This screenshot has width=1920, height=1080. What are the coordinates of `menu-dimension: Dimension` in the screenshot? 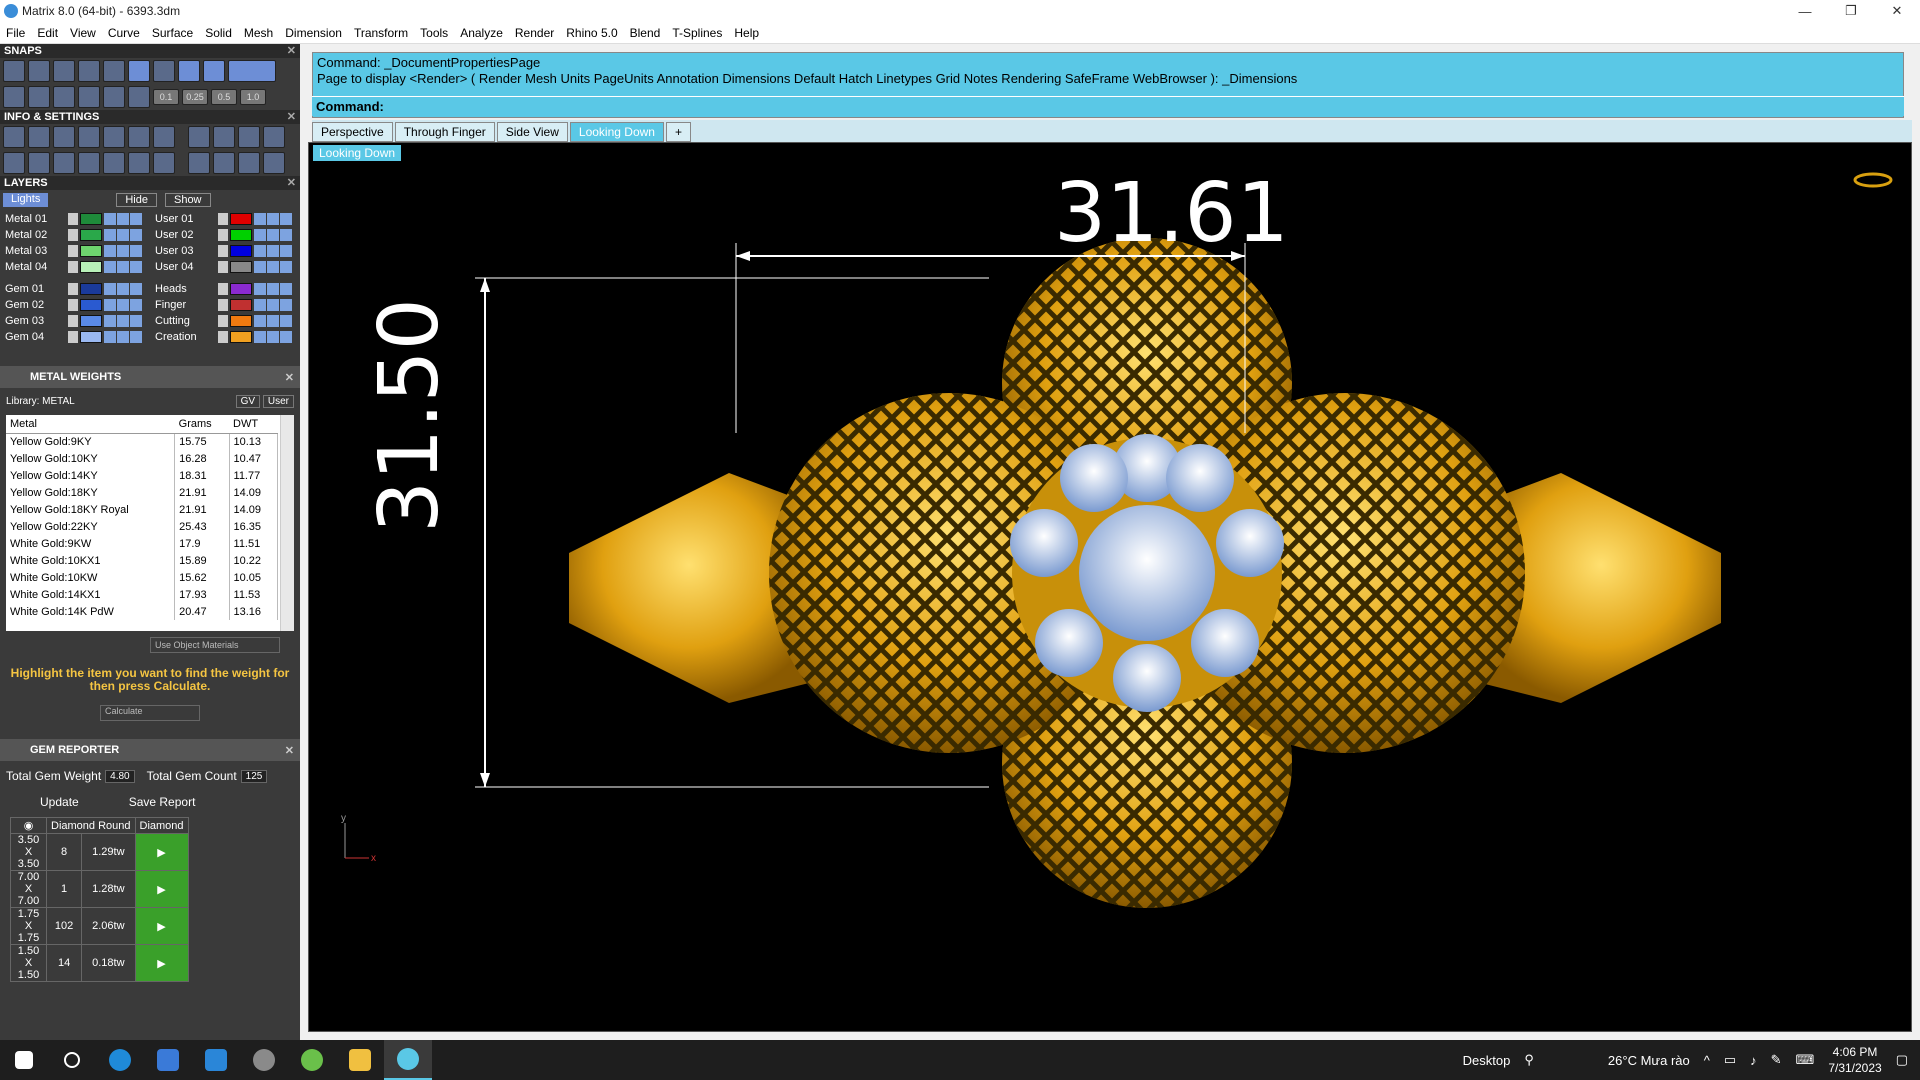 It's located at (313, 33).